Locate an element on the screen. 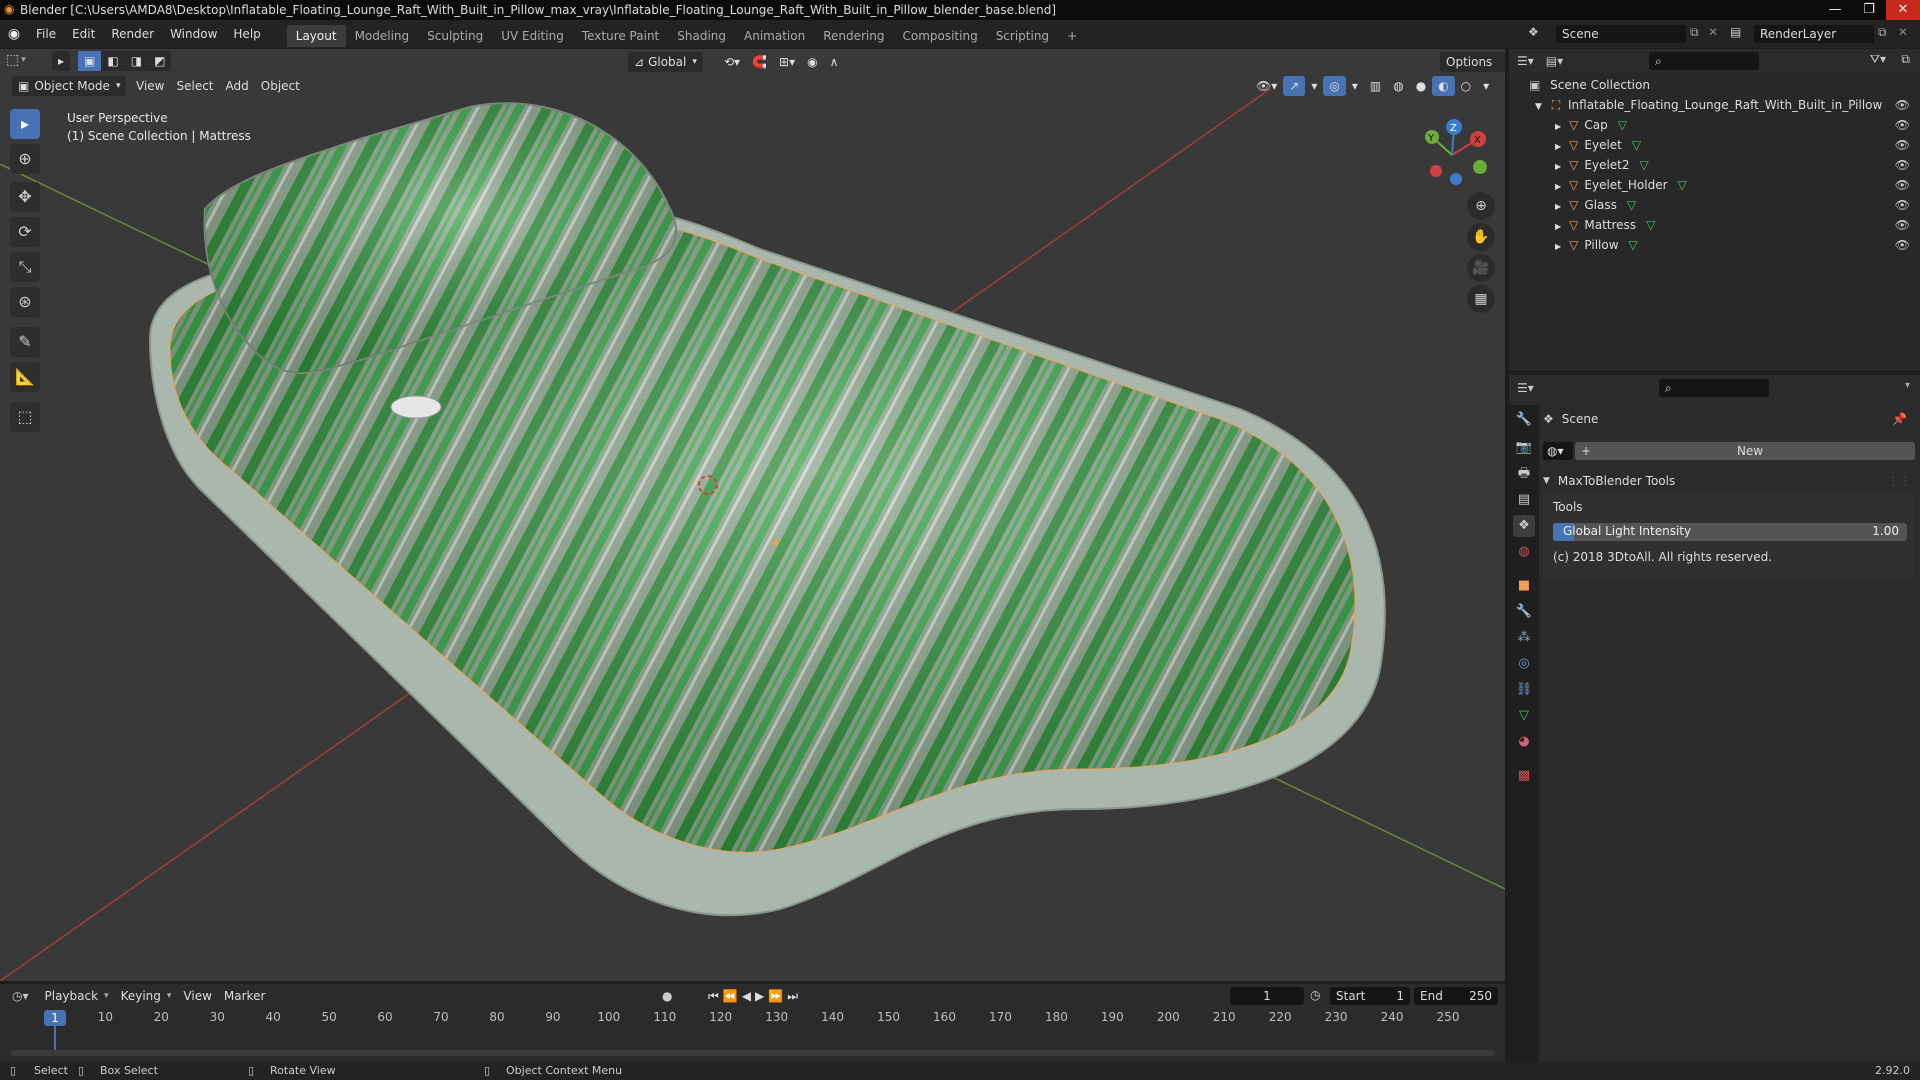 Image resolution: width=1920 pixels, height=1080 pixels. viewport-menu-select: Select is located at coordinates (194, 86).